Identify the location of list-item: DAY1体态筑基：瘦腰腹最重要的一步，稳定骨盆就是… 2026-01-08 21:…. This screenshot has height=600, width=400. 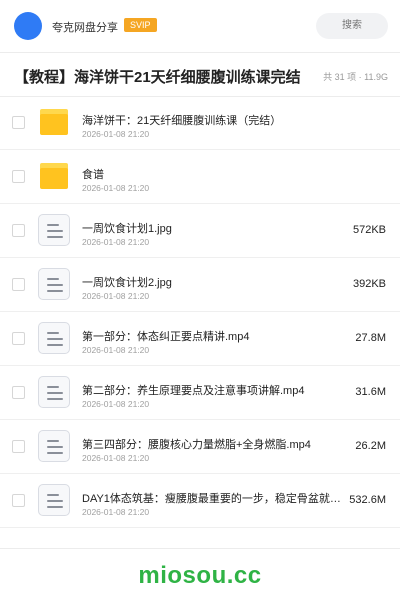
(200, 501).